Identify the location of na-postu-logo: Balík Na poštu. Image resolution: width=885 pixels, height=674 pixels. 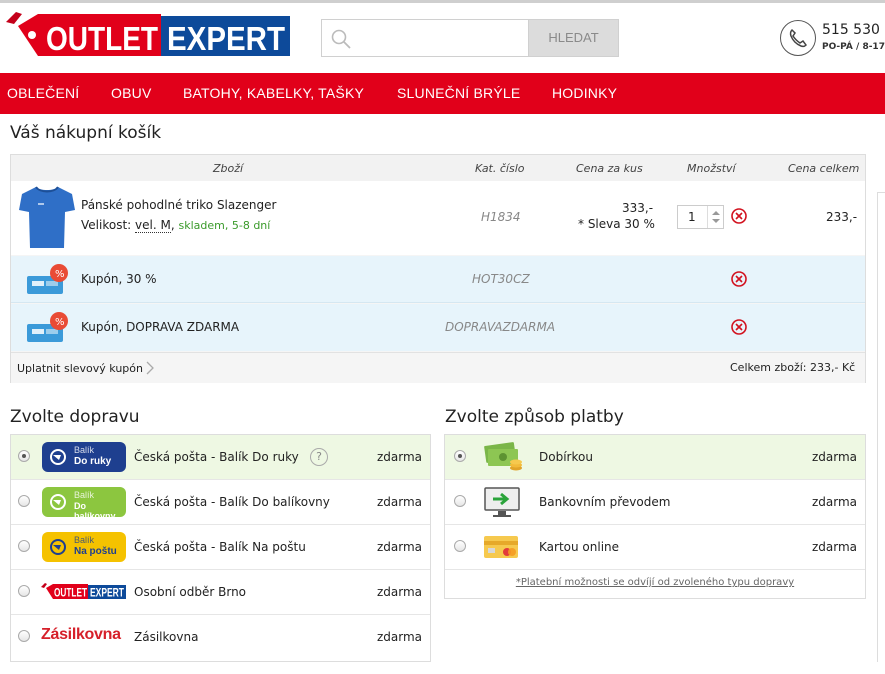
(84, 547).